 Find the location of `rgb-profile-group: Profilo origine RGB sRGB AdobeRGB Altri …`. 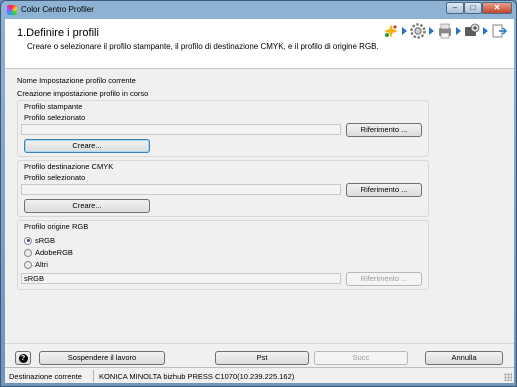

rgb-profile-group: Profilo origine RGB sRGB AdobeRGB Altri … is located at coordinates (223, 255).